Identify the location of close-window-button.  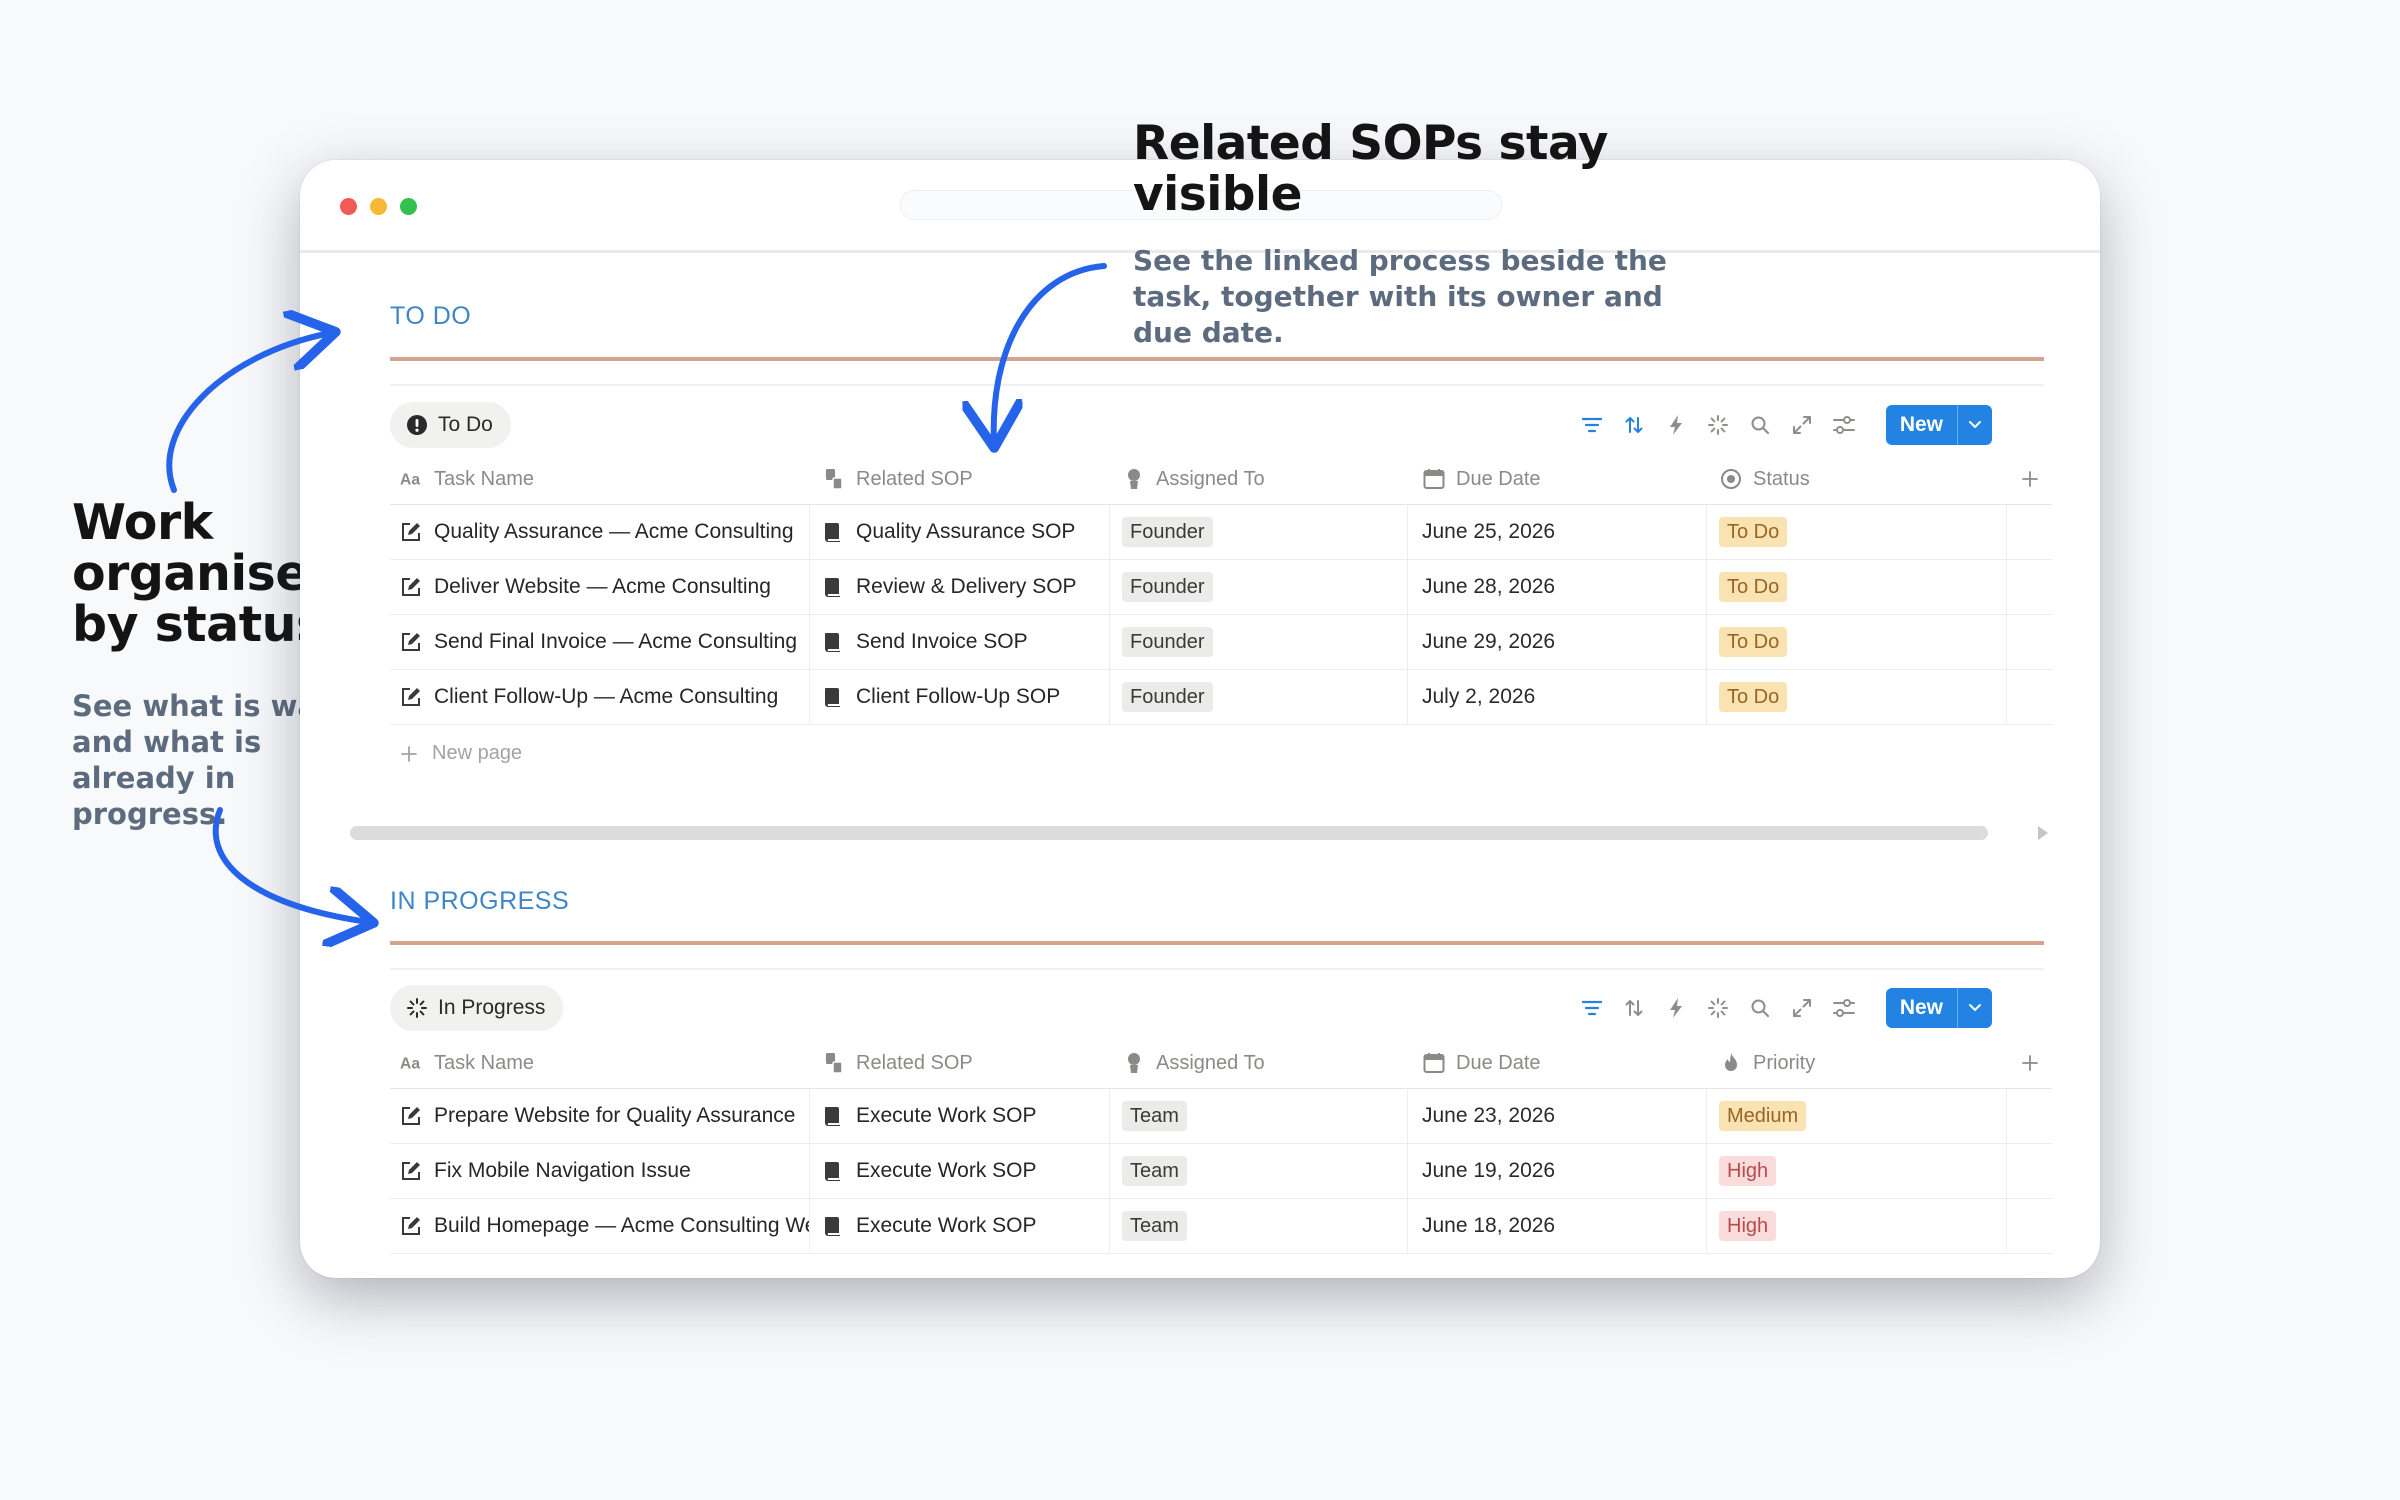
(348, 206).